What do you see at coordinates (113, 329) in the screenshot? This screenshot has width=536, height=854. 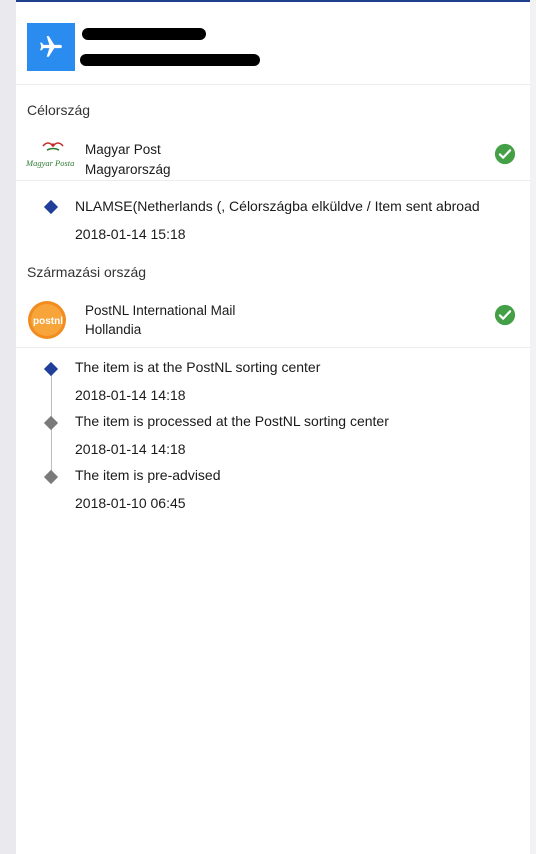 I see `origin-carrier-country: Hollandia` at bounding box center [113, 329].